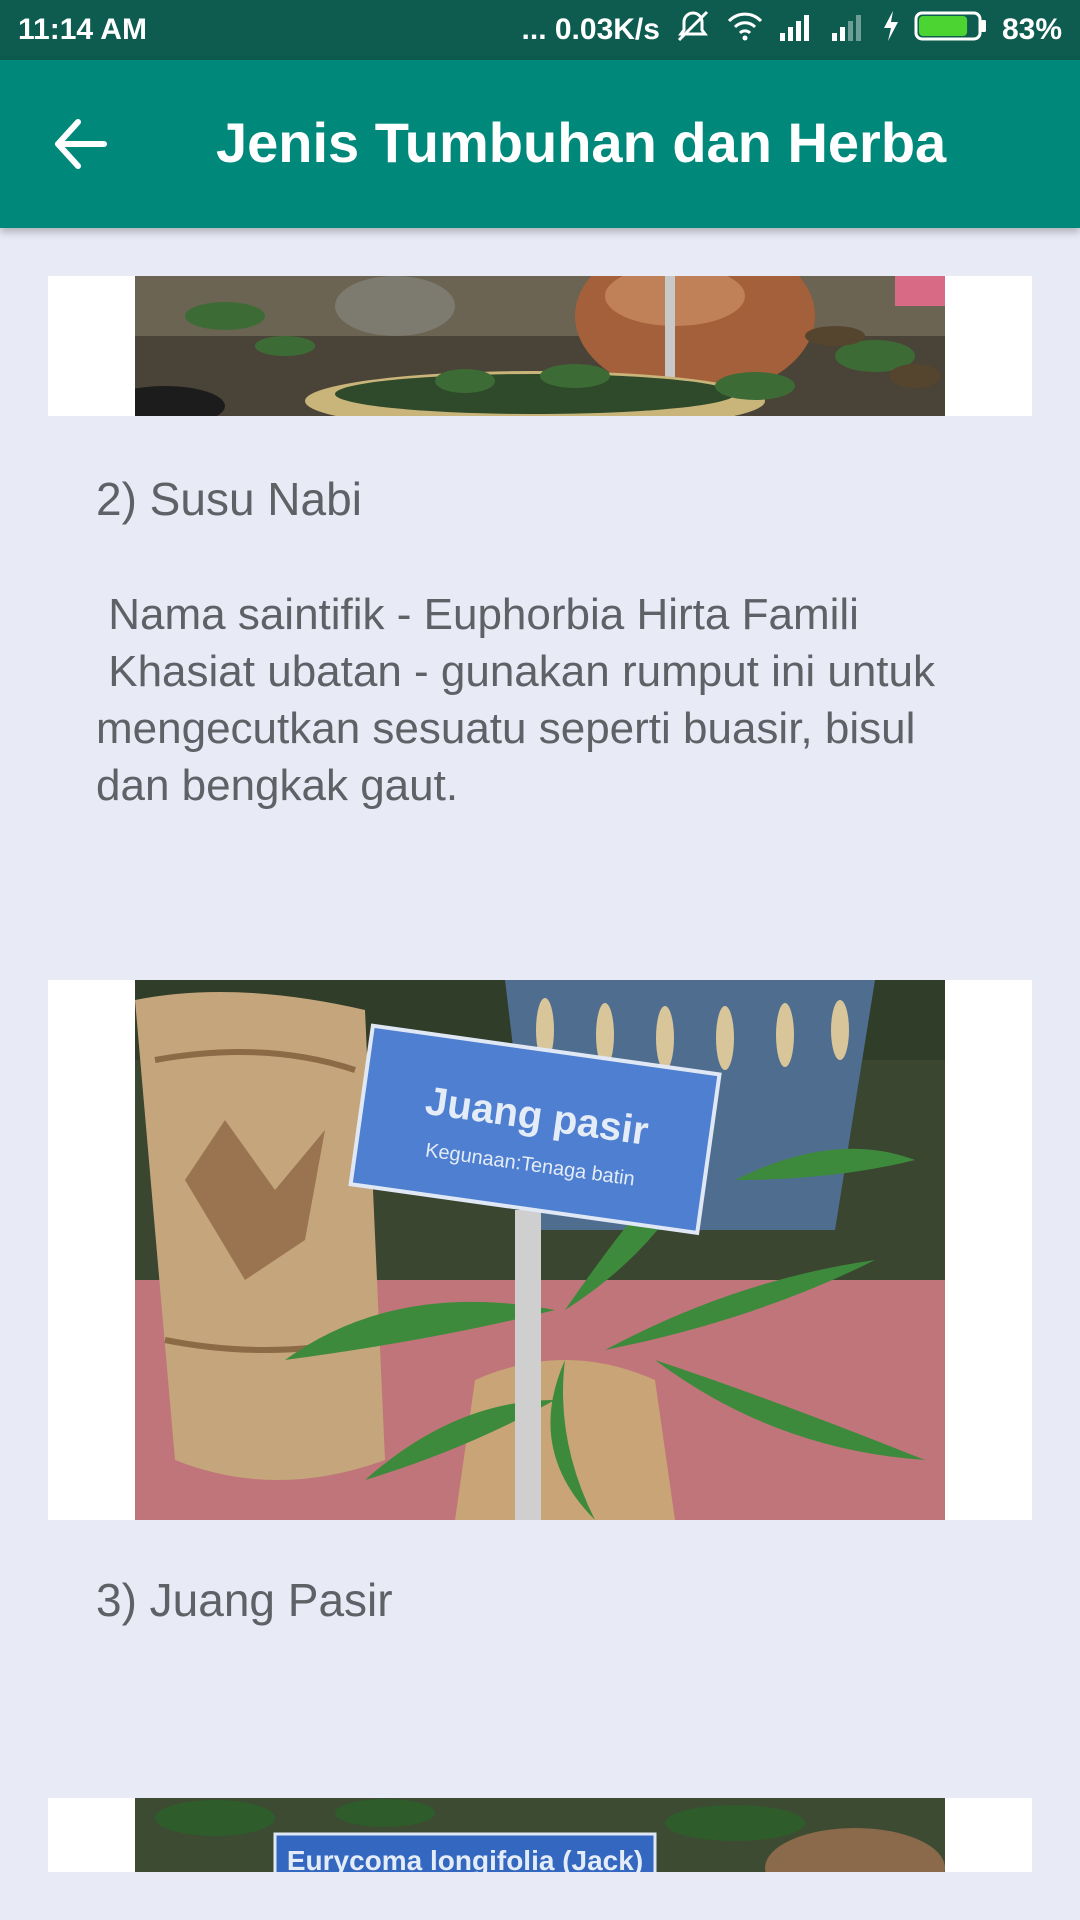  What do you see at coordinates (590, 29) in the screenshot?
I see `network-speed: ... 0.03K/s` at bounding box center [590, 29].